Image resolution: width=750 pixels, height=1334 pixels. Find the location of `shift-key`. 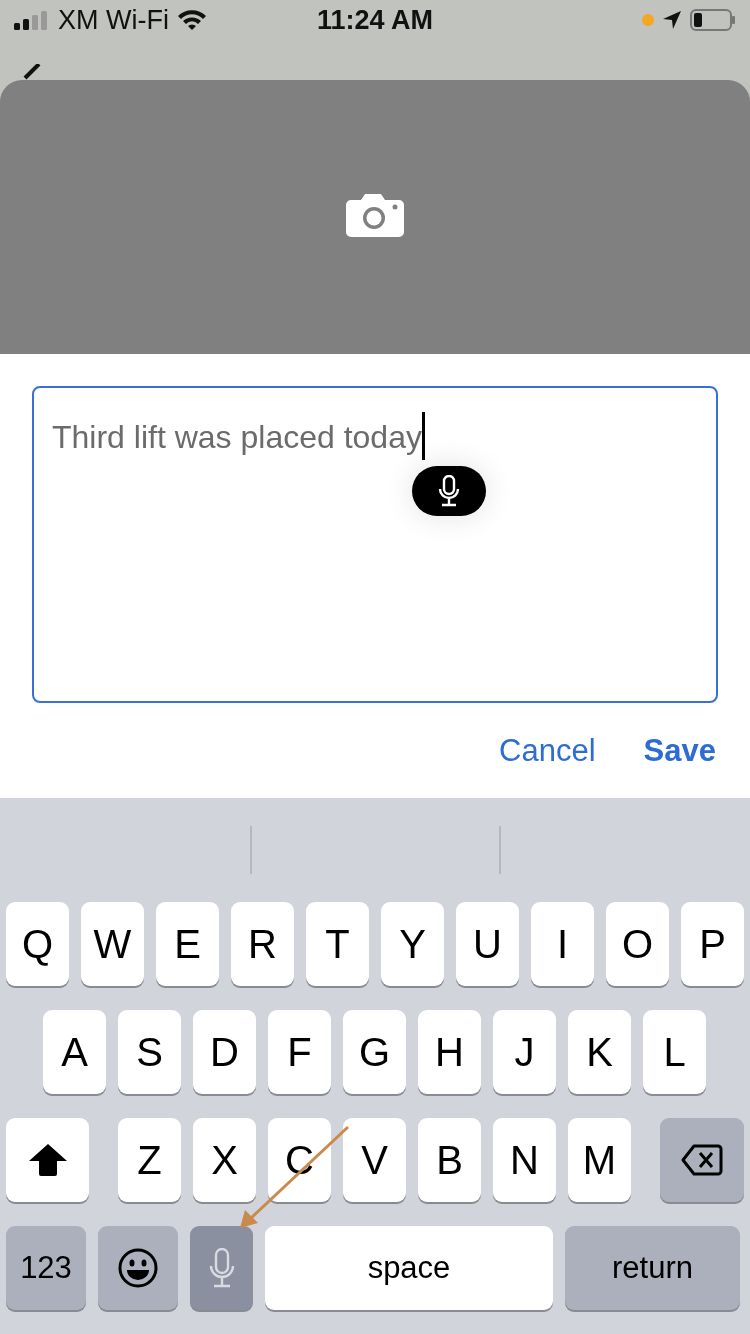

shift-key is located at coordinates (47, 1160).